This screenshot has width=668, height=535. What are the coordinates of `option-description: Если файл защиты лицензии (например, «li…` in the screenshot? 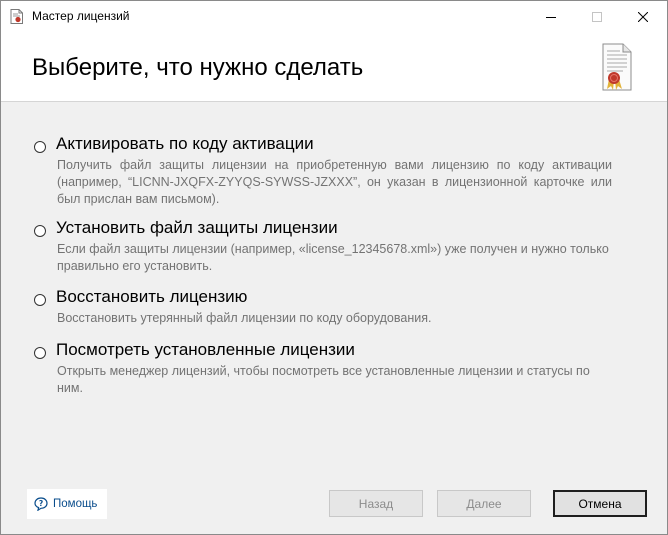 It's located at (333, 257).